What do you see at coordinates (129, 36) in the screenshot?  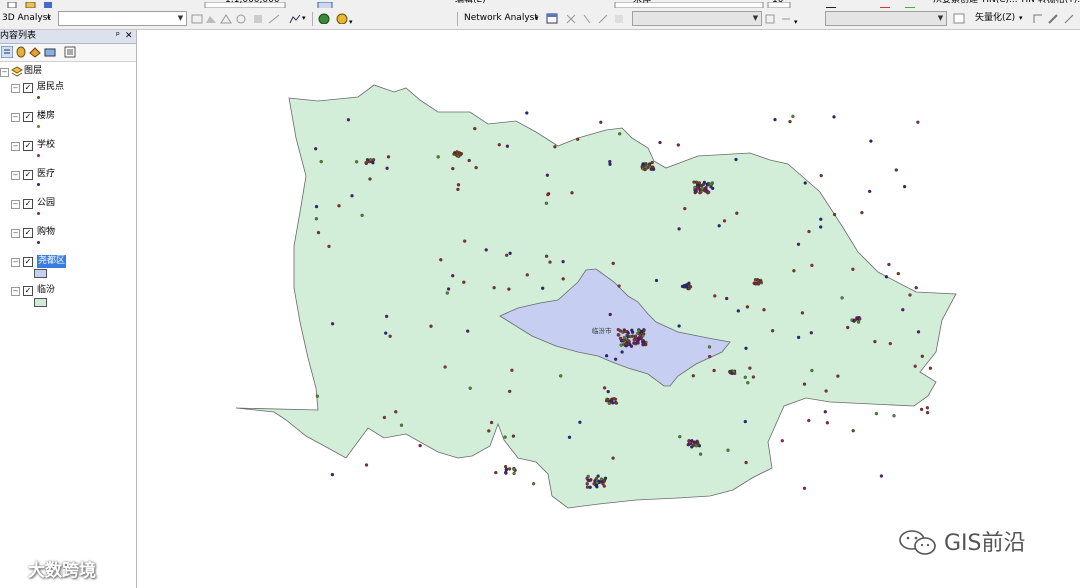 I see `close-icon: ✕` at bounding box center [129, 36].